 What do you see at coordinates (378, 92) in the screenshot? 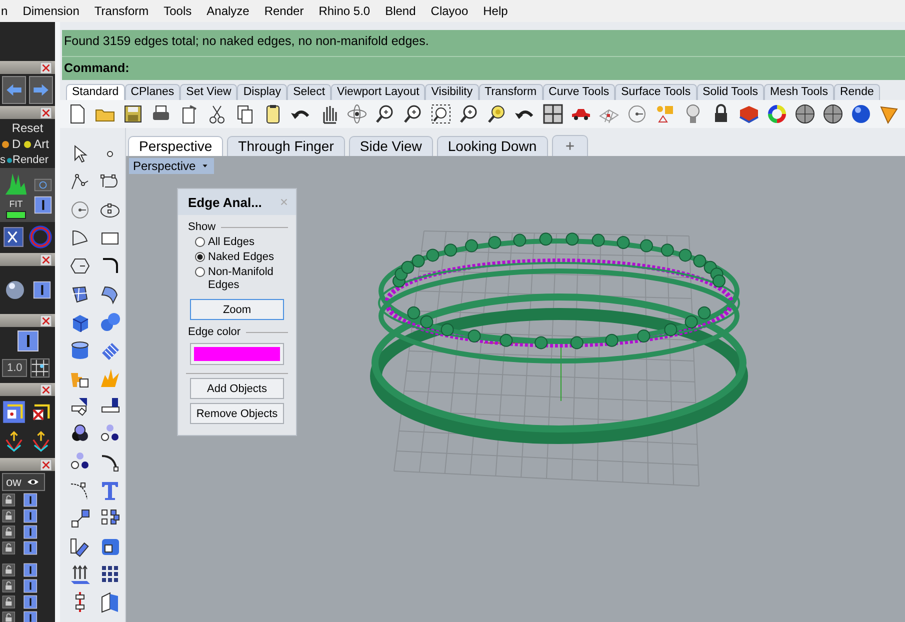
I see `toolbar-tab: Viewport Layout` at bounding box center [378, 92].